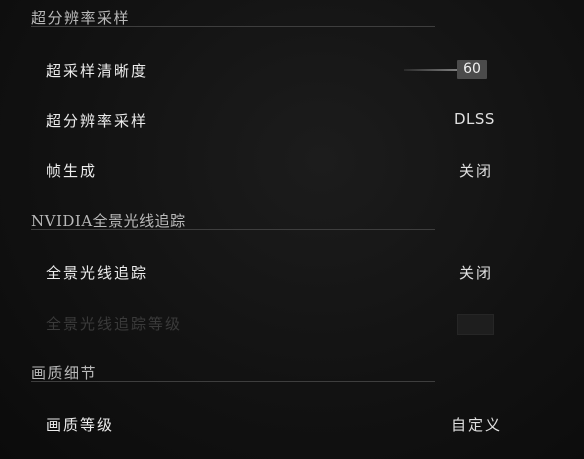  I want to click on setting-label-path-tracing: 全景光线追踪, so click(97, 272).